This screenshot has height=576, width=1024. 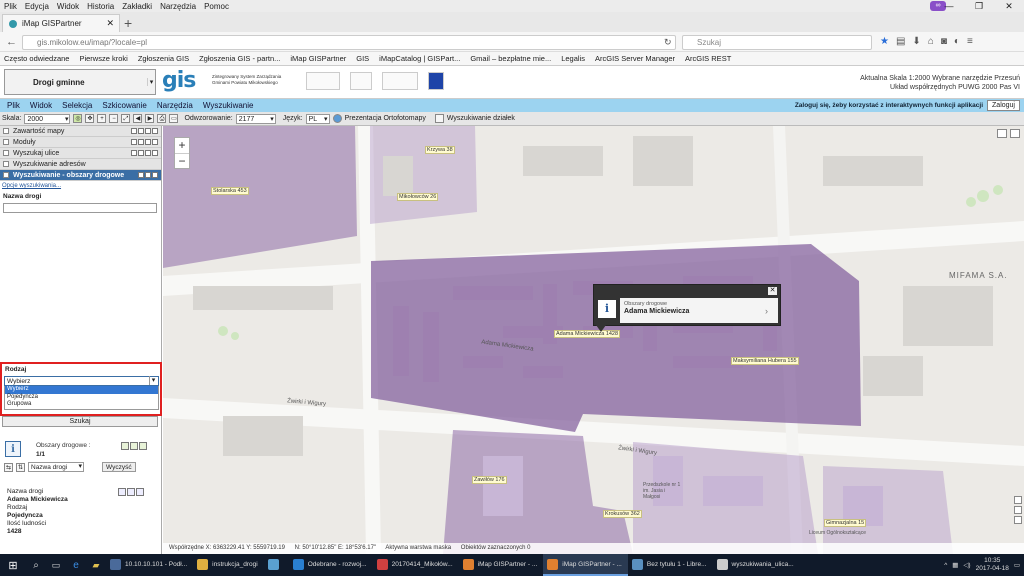 What do you see at coordinates (56, 565) in the screenshot?
I see `task-view-icon: ▭` at bounding box center [56, 565].